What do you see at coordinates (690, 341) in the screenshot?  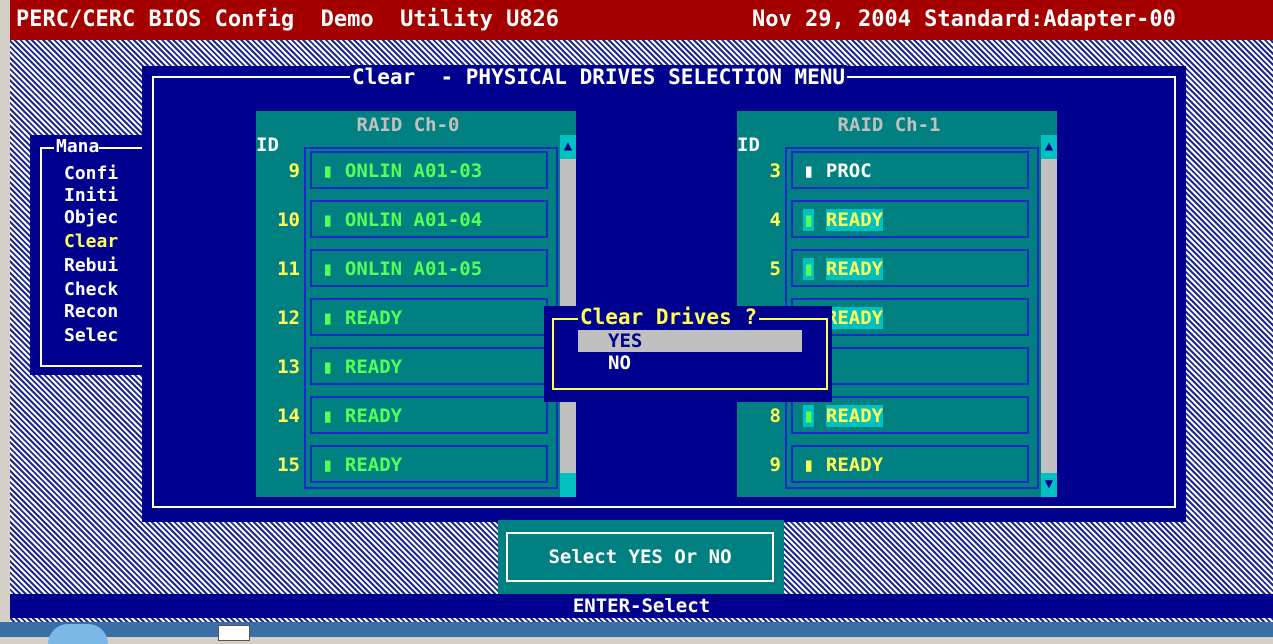 I see `yes-option: YES` at bounding box center [690, 341].